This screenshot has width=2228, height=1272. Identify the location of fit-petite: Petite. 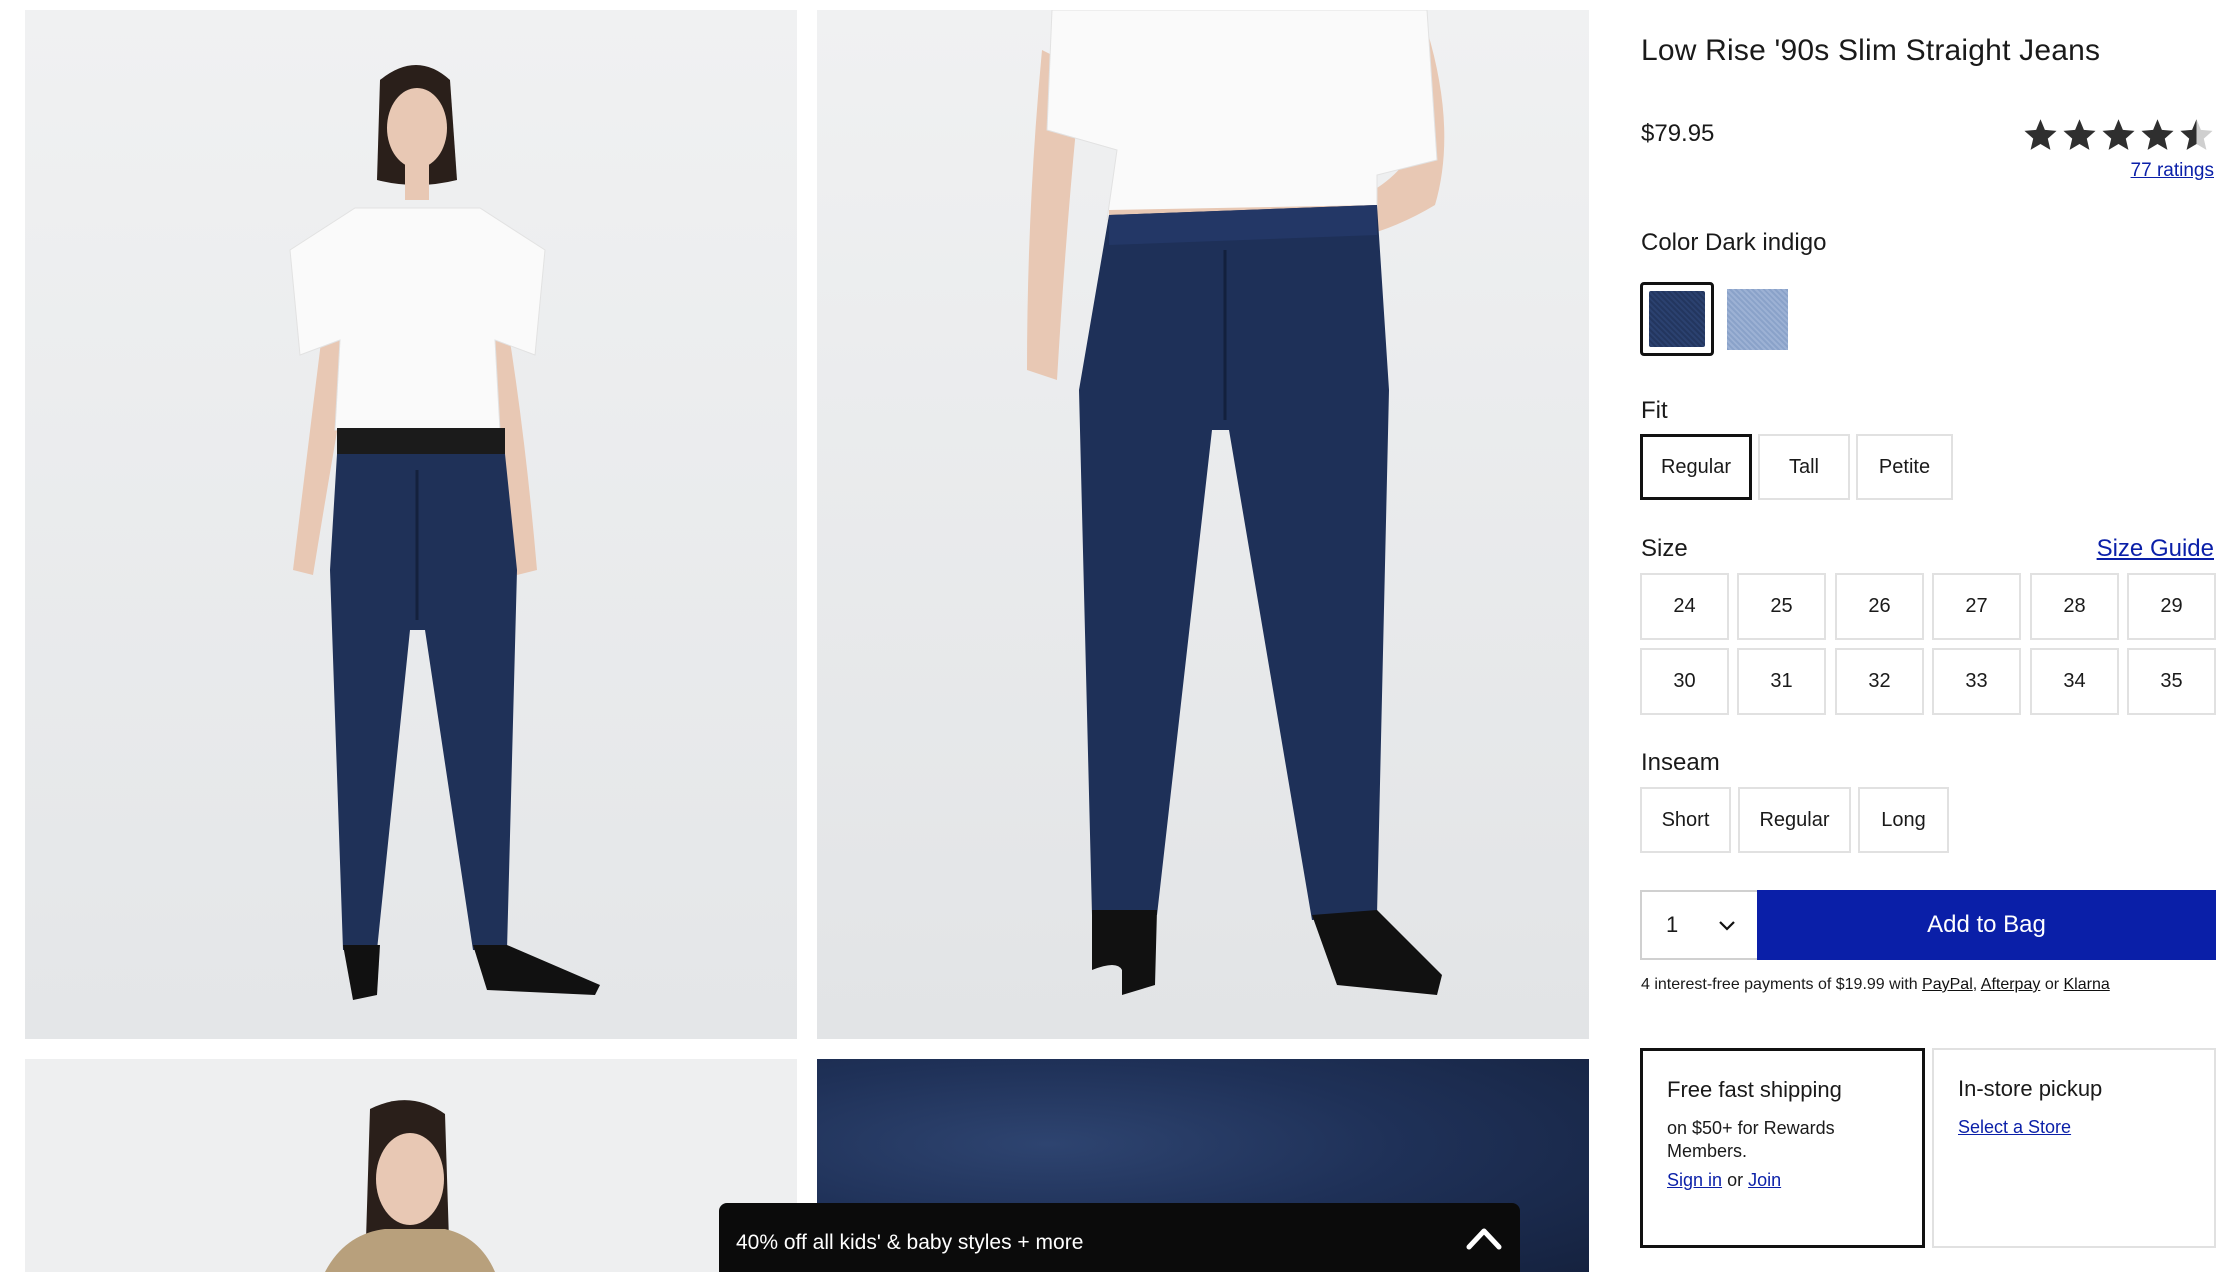
(1904, 467).